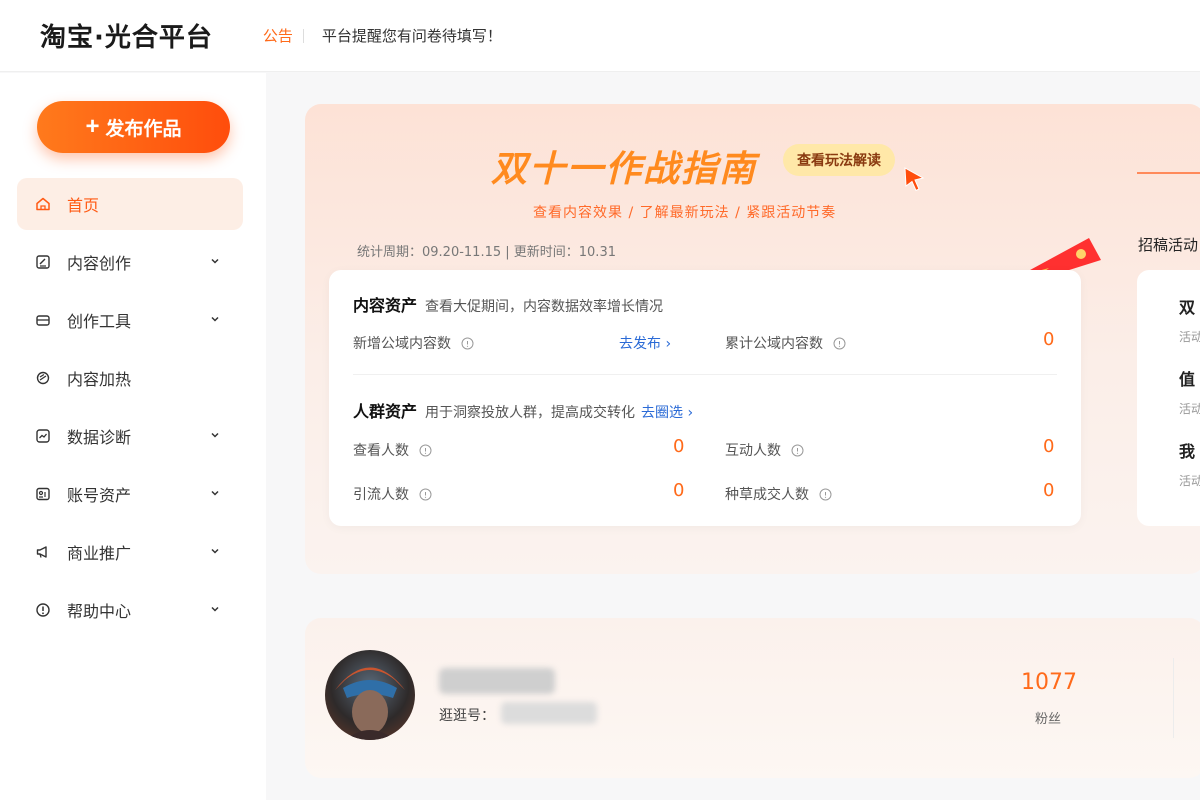  What do you see at coordinates (99, 495) in the screenshot?
I see `sidebar-item-label: 账号资产` at bounding box center [99, 495].